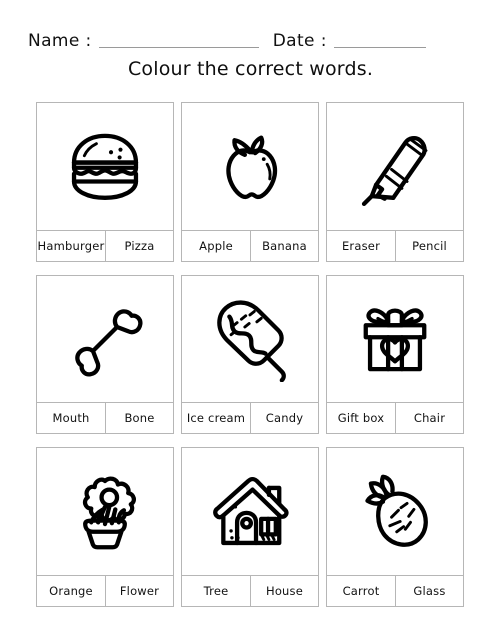 The width and height of the screenshot is (501, 626). What do you see at coordinates (429, 245) in the screenshot?
I see `word-option: Pencil` at bounding box center [429, 245].